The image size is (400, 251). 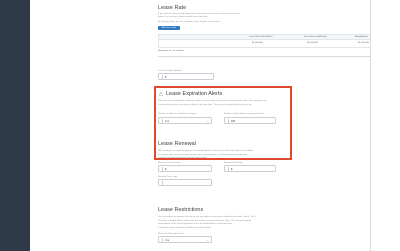 What do you see at coordinates (15, 125) in the screenshot?
I see `left-nav-sidebar` at bounding box center [15, 125].